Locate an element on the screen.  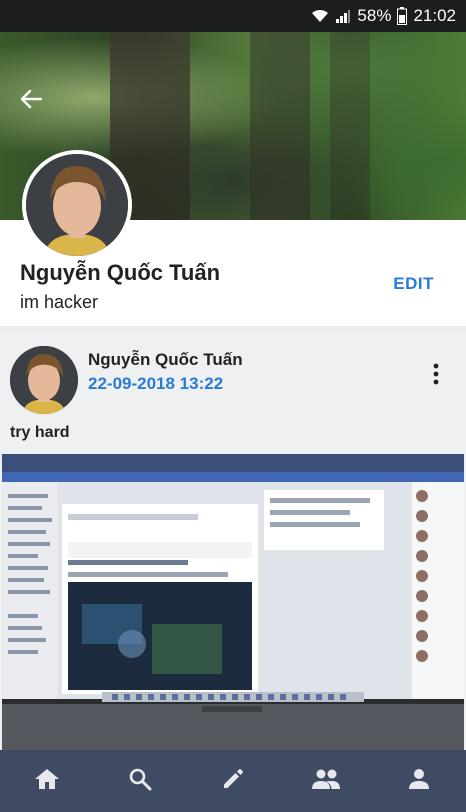
status-time: 21:02 is located at coordinates (434, 15).